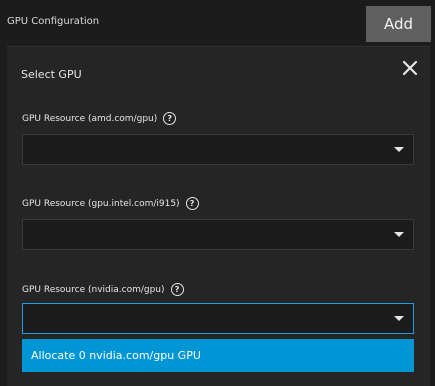 The image size is (435, 386). I want to click on field-label-intel: GPU Resource (gpu.intel.com/i915) ?, so click(110, 203).